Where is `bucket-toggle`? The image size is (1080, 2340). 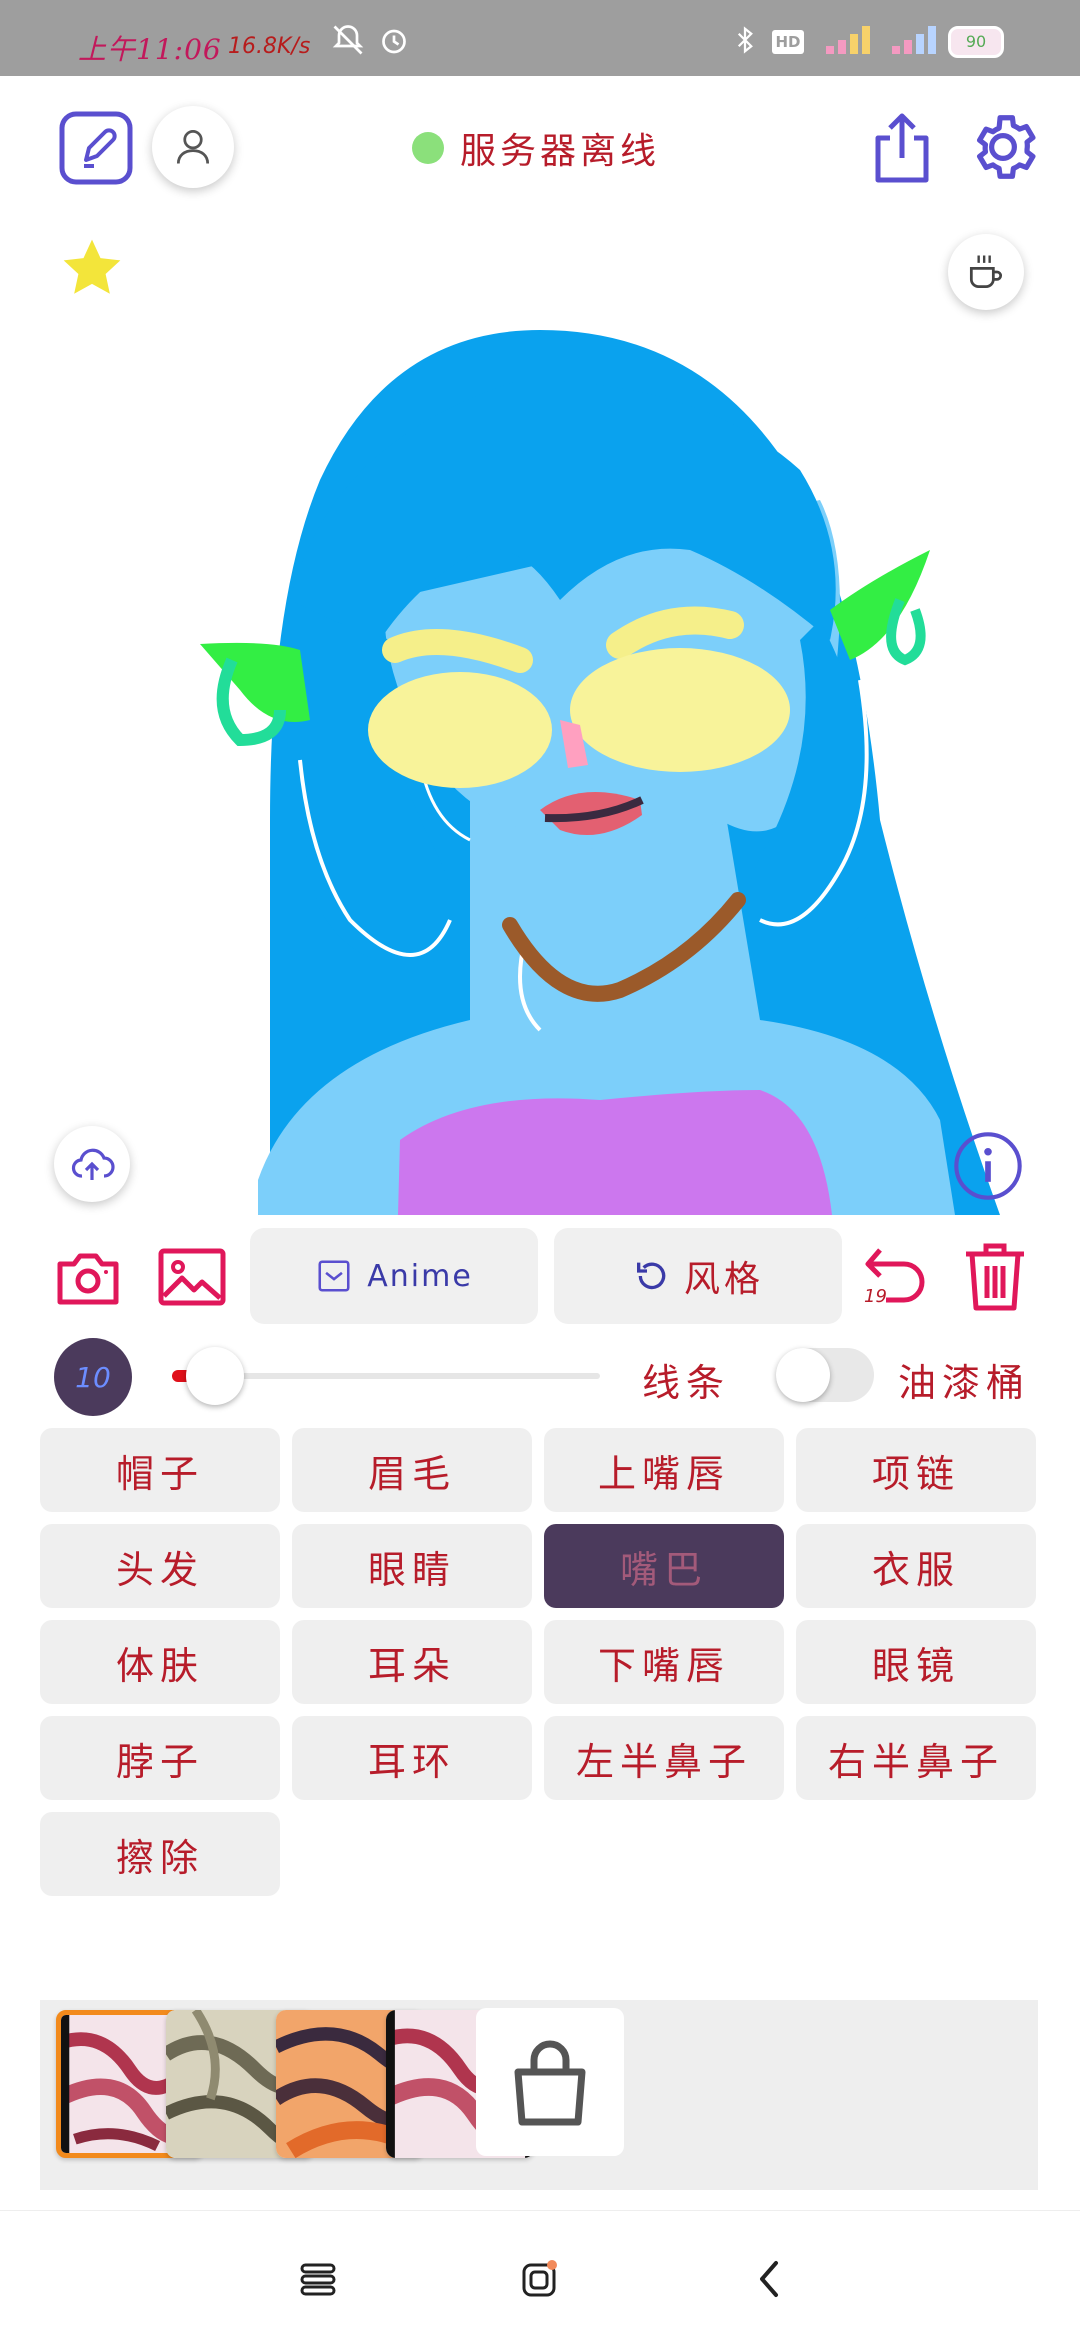 bucket-toggle is located at coordinates (825, 1375).